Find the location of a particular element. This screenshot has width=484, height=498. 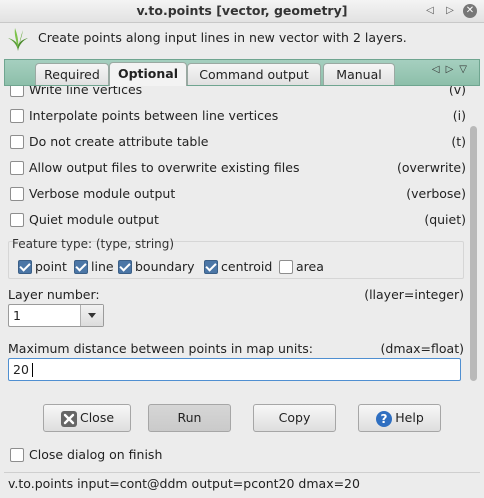

chevron-down-icon is located at coordinates (91, 315).